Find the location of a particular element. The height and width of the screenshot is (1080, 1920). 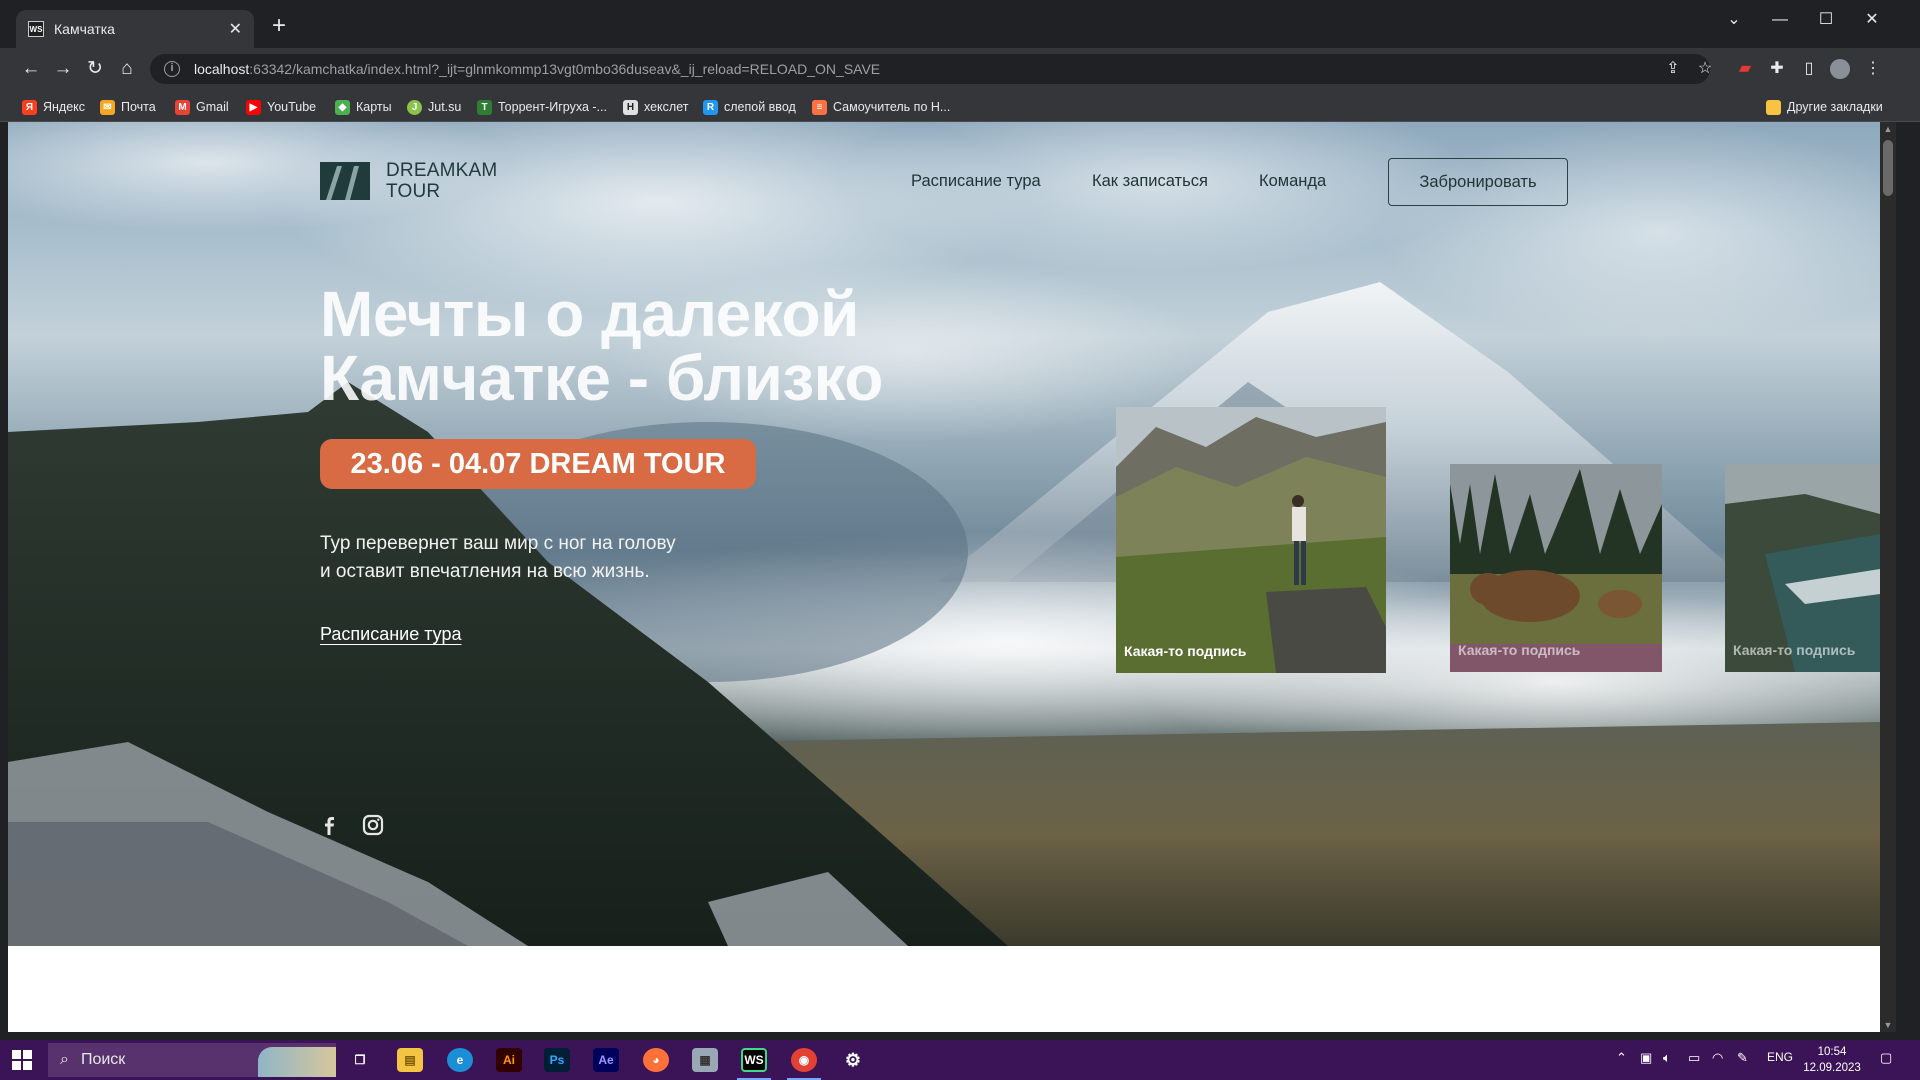

after-effects-icon: Ae is located at coordinates (606, 1060).